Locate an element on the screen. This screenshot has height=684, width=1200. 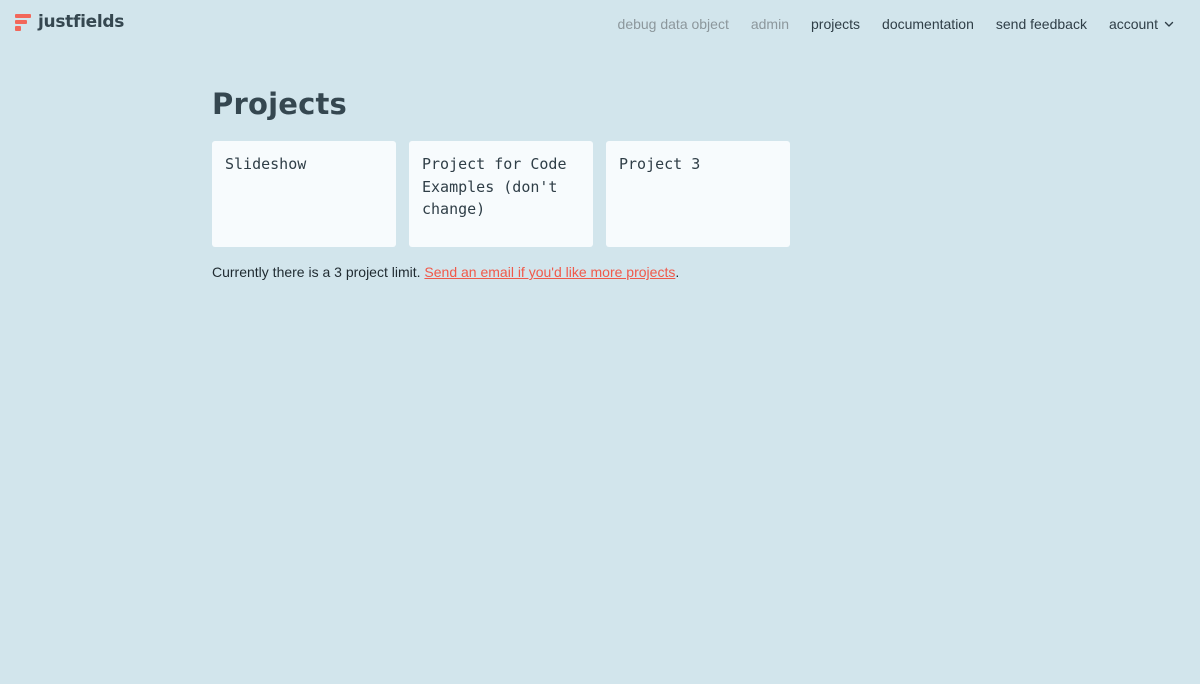
brand-logo-icon is located at coordinates (23, 22).